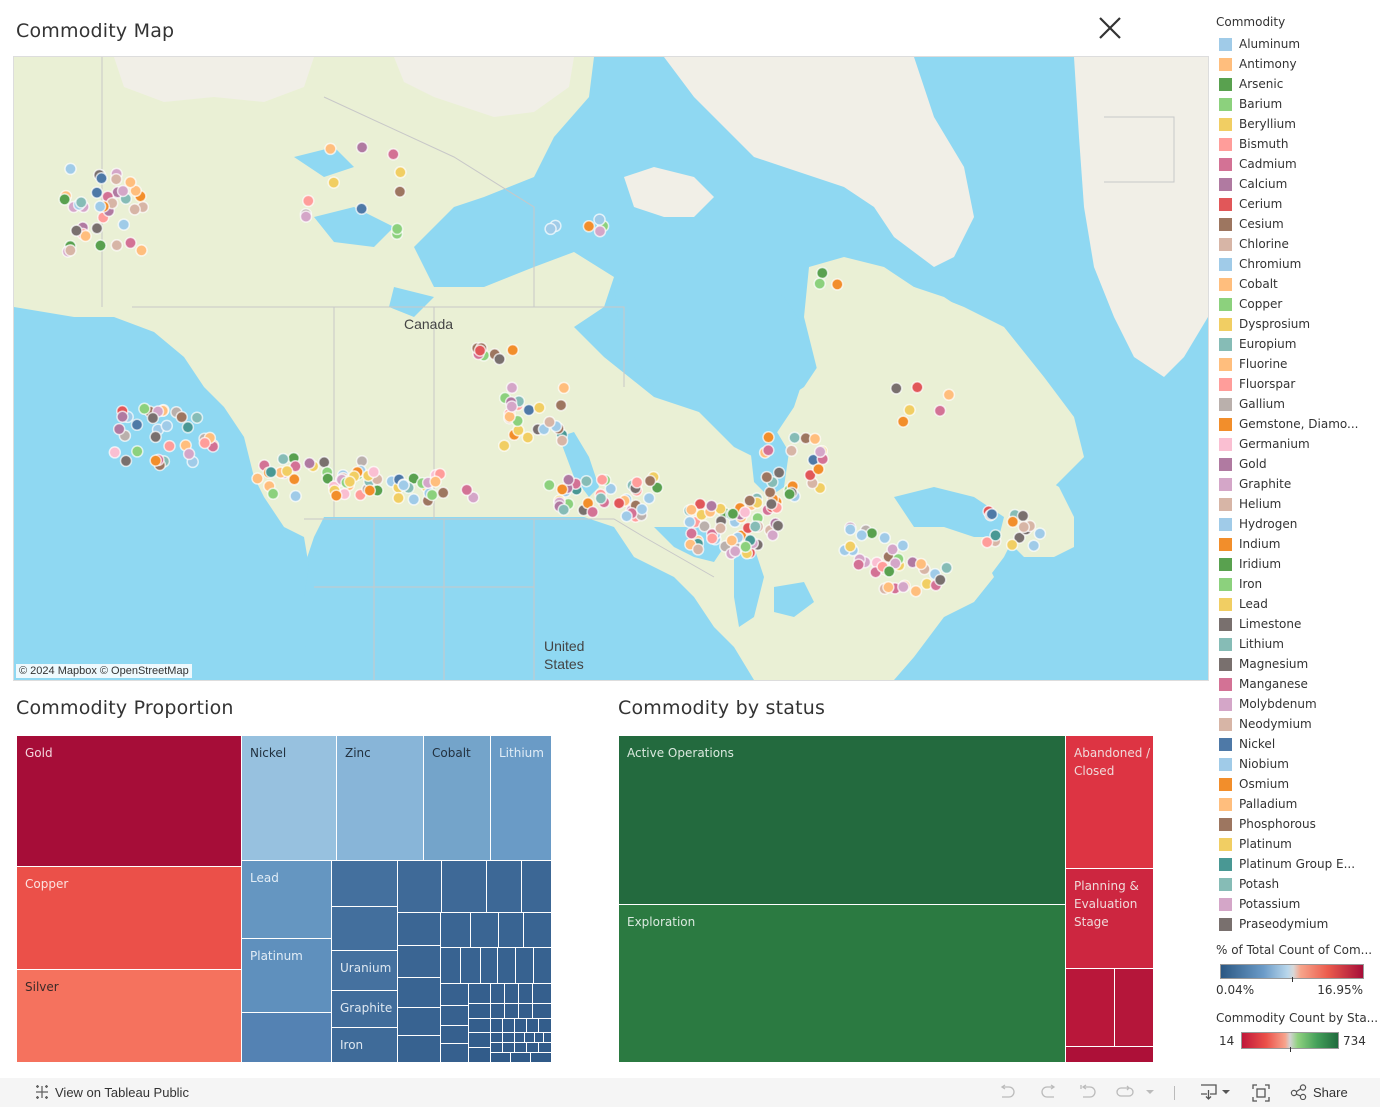 The image size is (1380, 1107). I want to click on legend-item: Beryllium, so click(1298, 124).